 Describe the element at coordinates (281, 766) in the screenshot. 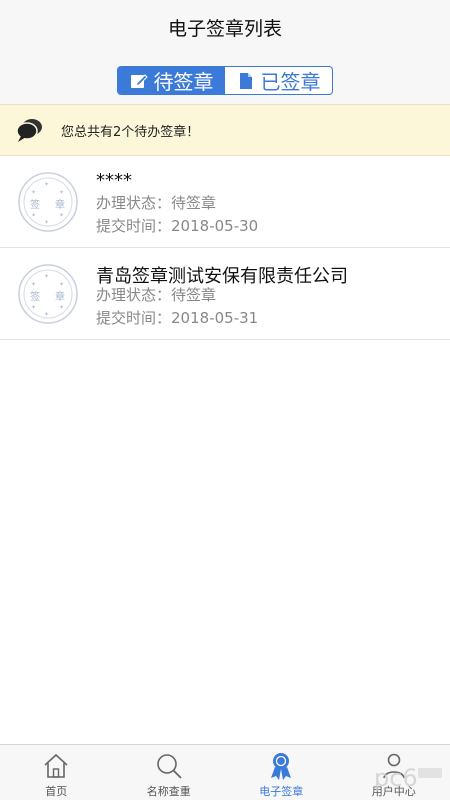

I see `ribbon-badge-icon` at that location.